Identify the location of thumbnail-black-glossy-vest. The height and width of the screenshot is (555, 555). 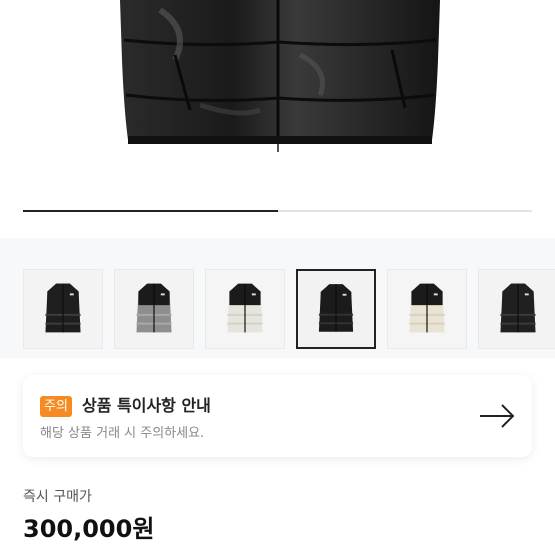
(63, 309).